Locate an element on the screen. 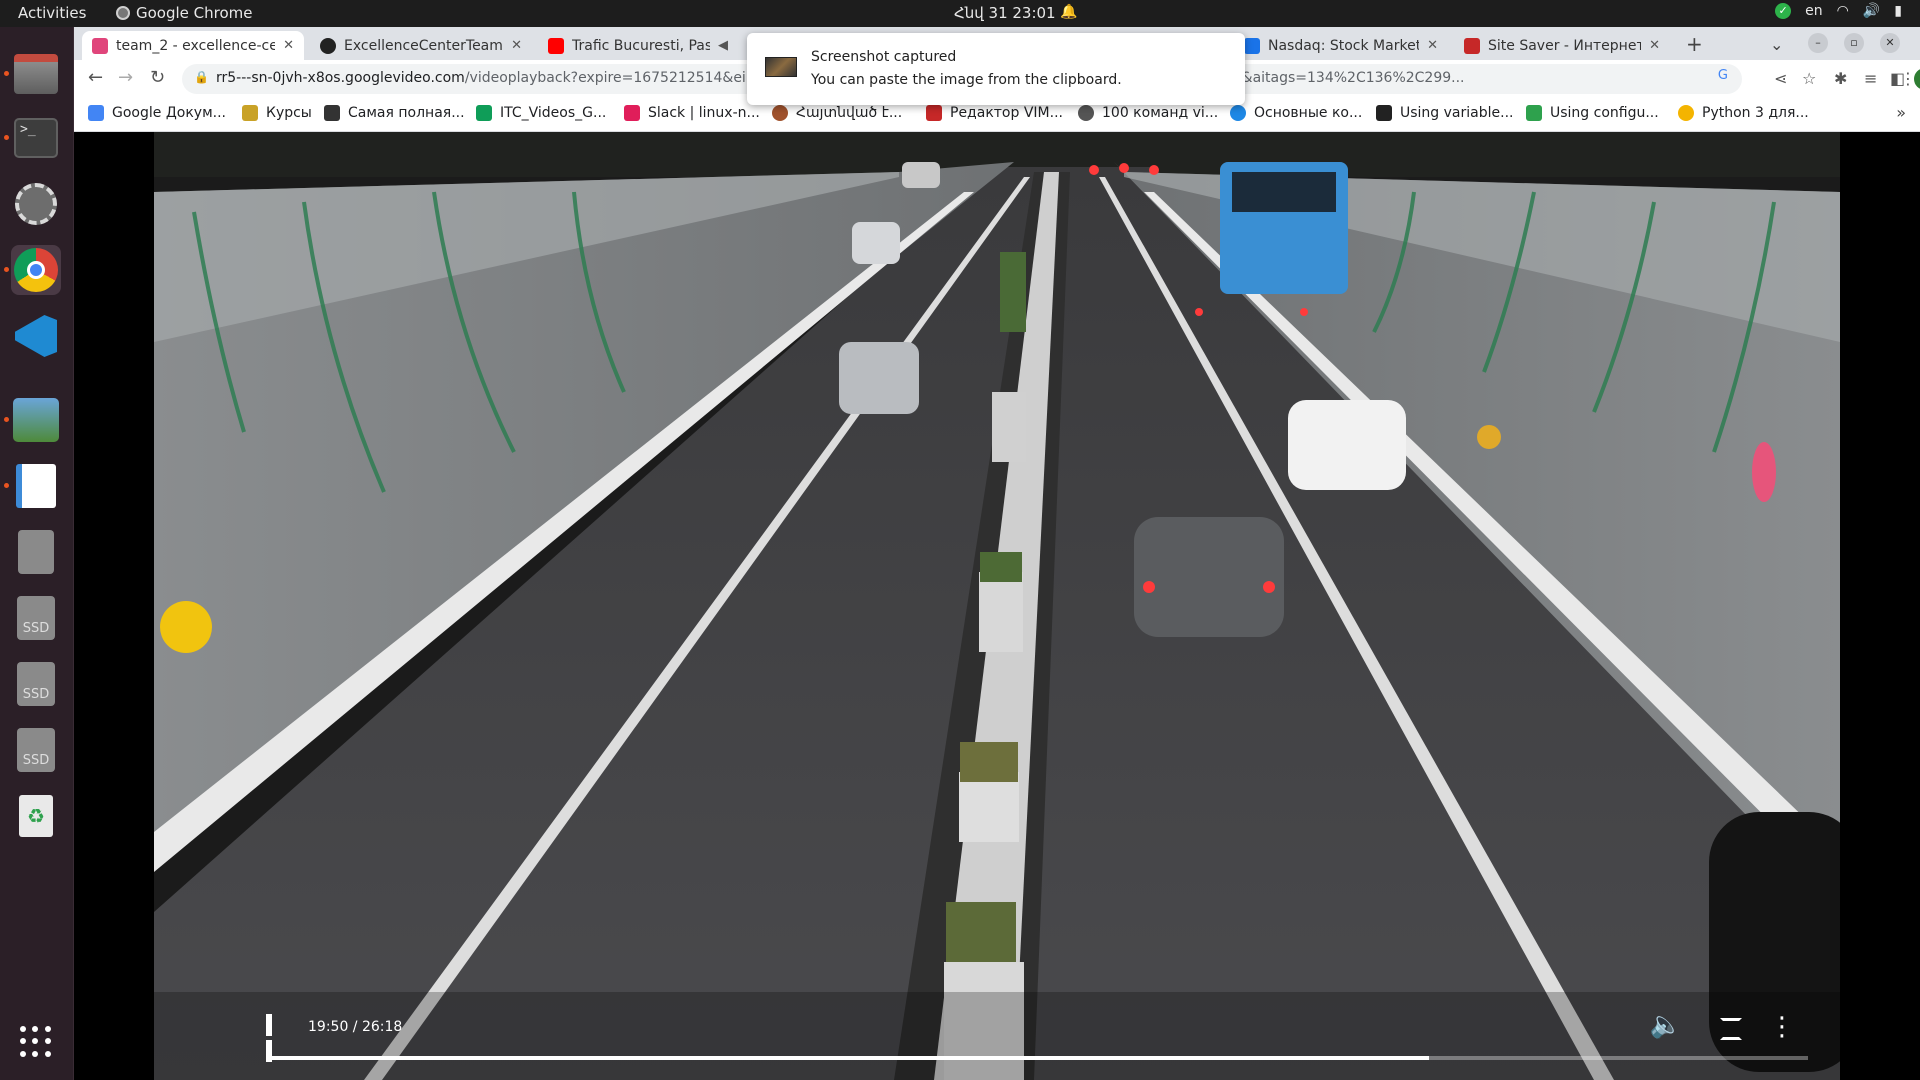 Image resolution: width=1920 pixels, height=1080 pixels. dock-ssd-1: SSD is located at coordinates (36, 618).